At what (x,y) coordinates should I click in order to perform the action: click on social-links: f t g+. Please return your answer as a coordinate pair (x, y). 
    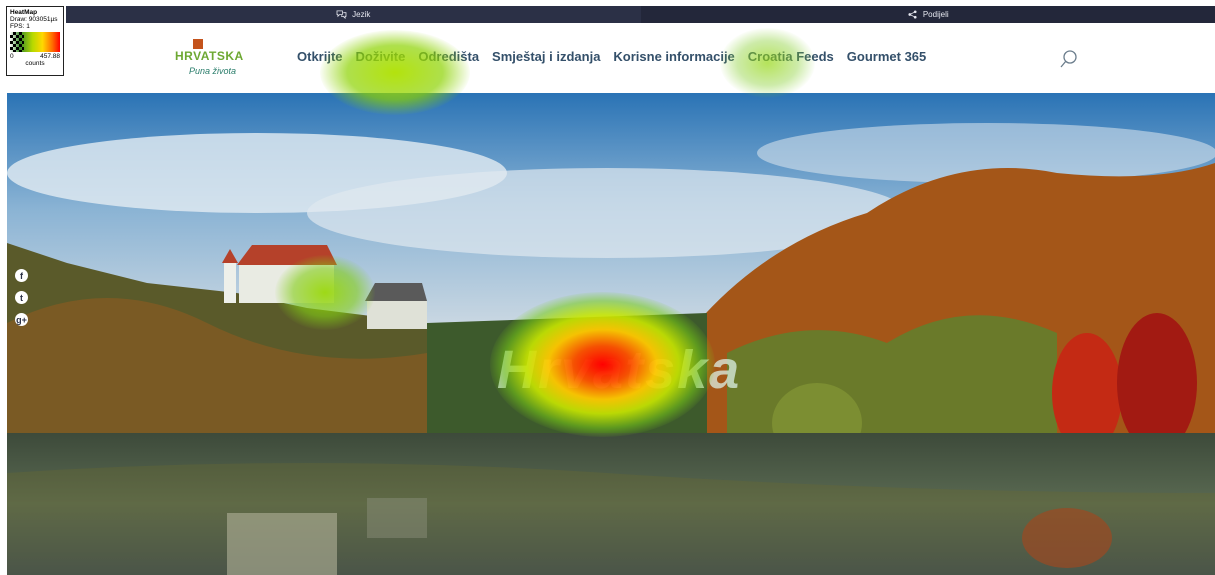
    Looking at the image, I should click on (22, 297).